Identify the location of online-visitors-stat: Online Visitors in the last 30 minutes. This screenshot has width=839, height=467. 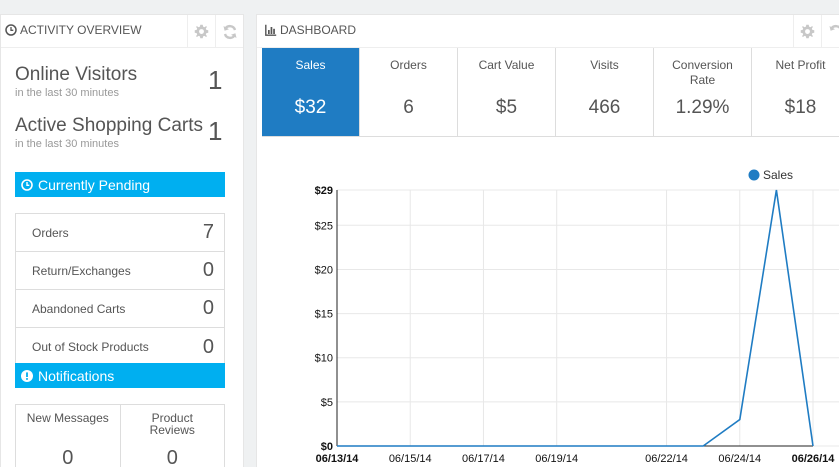
(76, 81).